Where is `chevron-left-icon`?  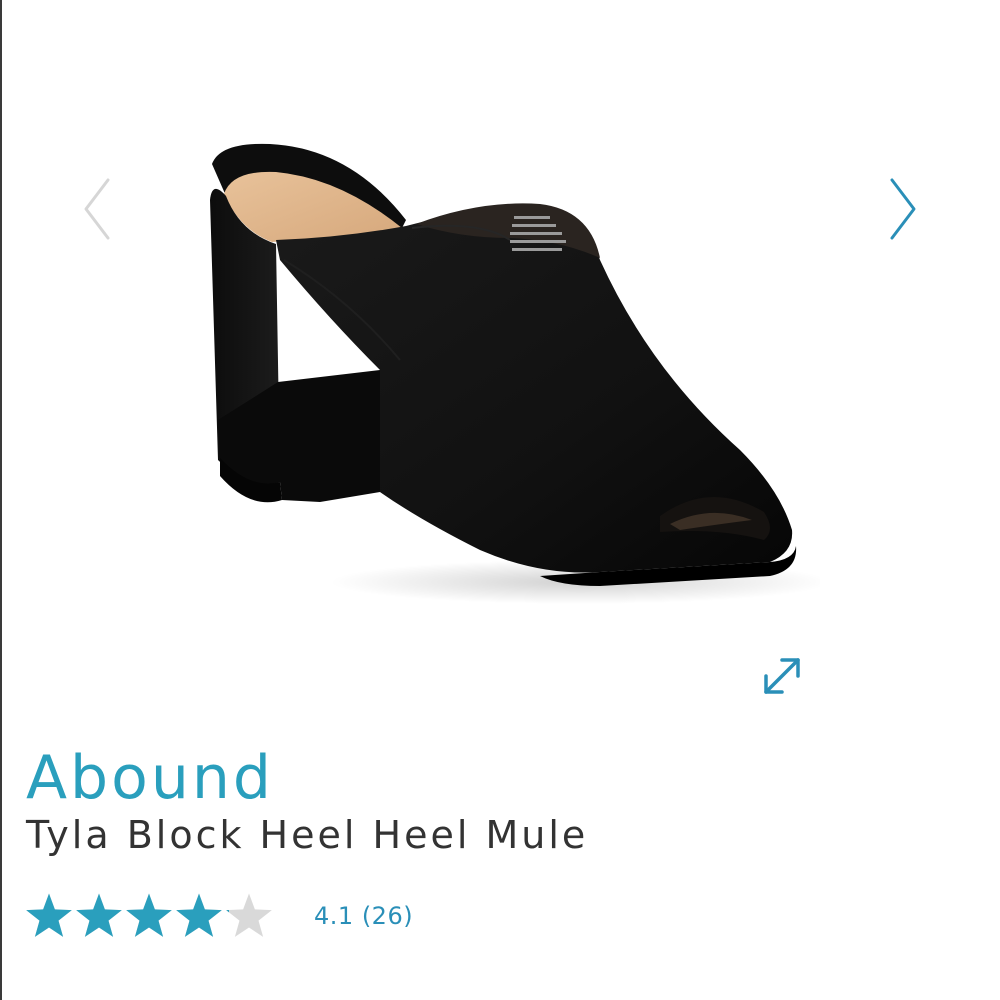 chevron-left-icon is located at coordinates (98, 209).